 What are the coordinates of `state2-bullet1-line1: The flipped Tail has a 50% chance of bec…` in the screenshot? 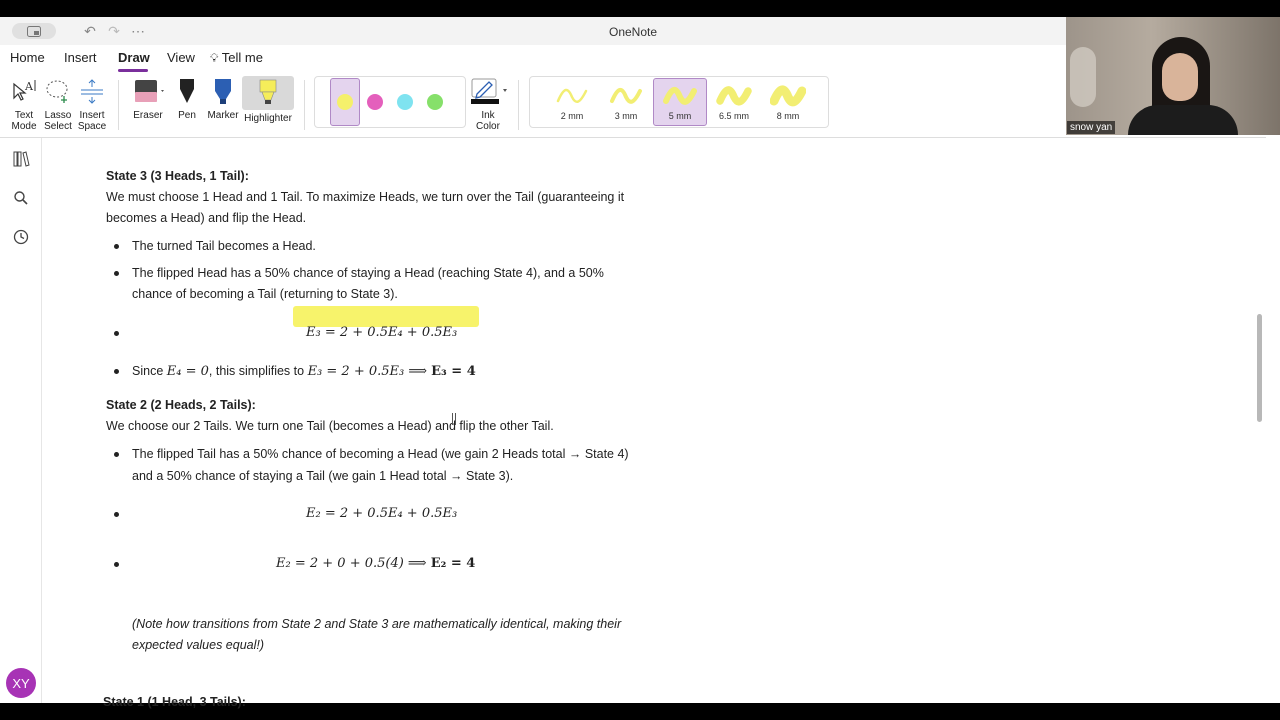 It's located at (380, 454).